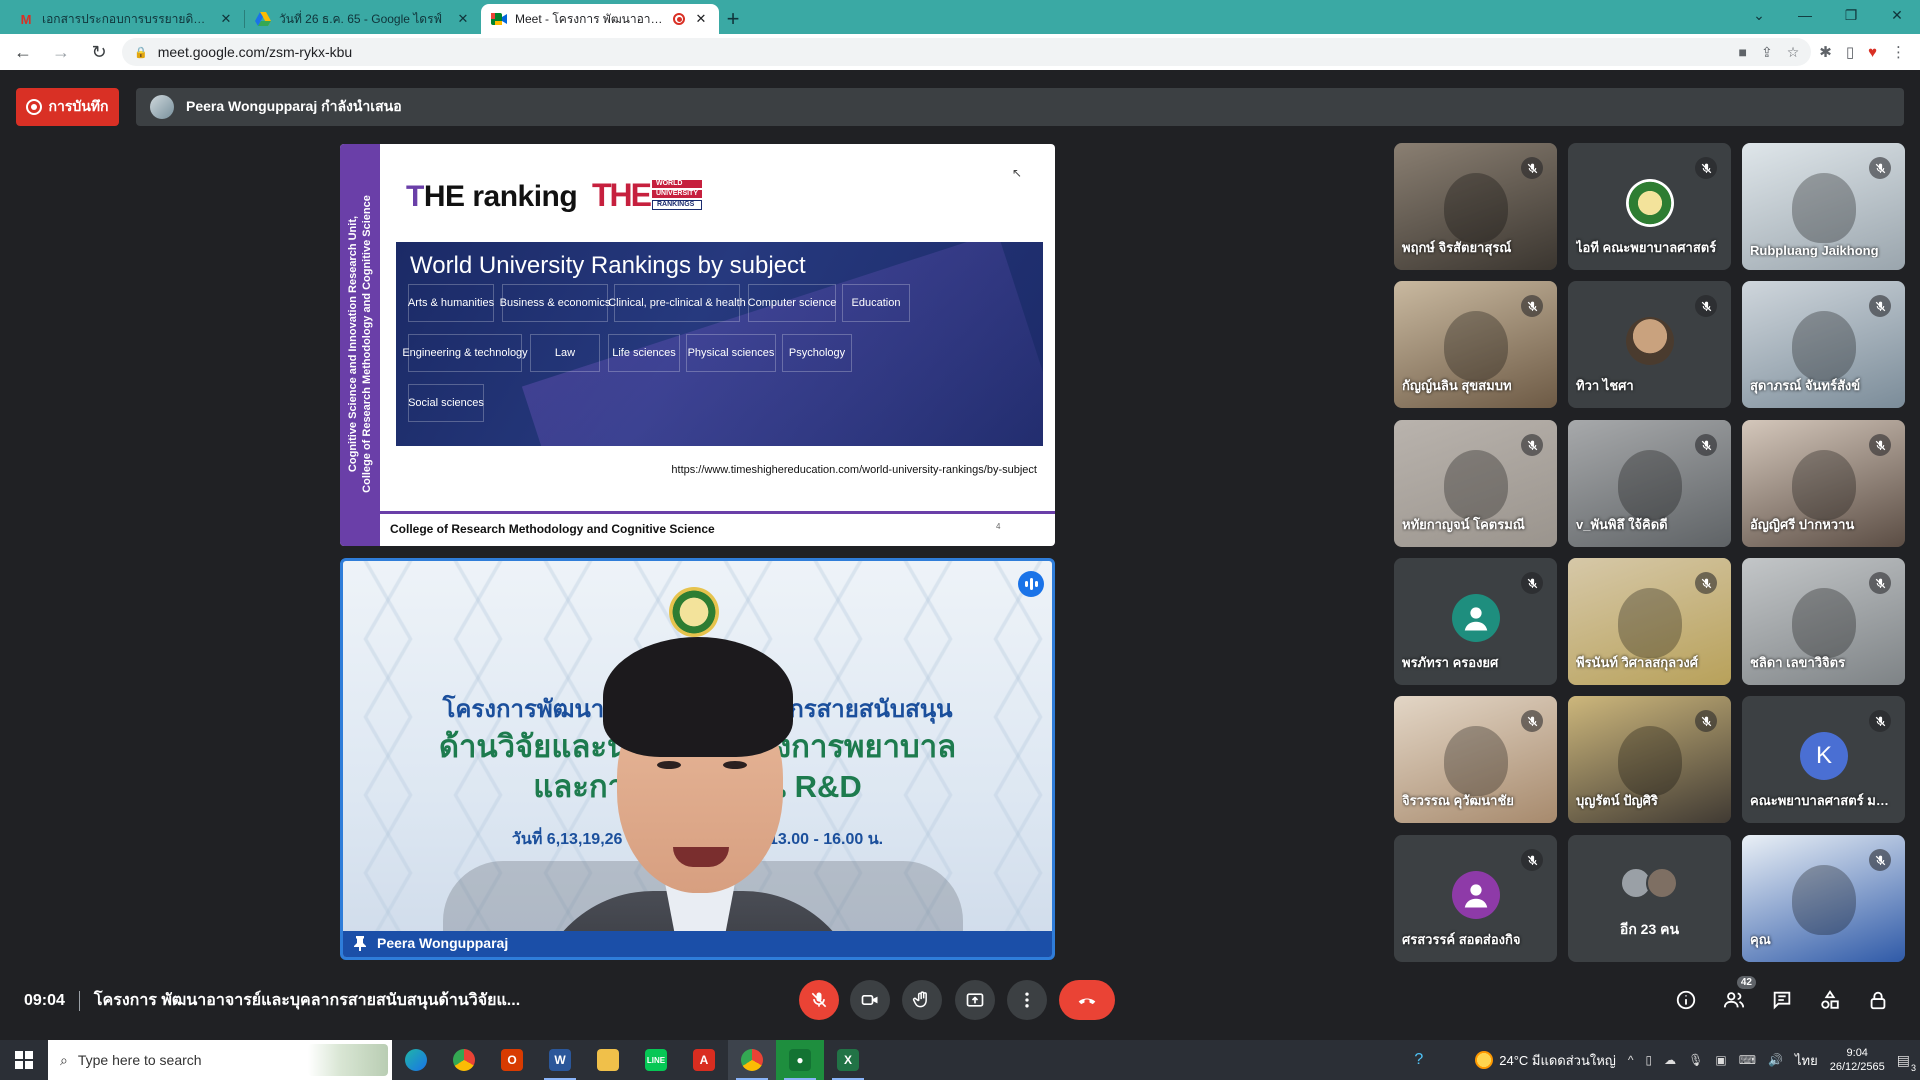 The height and width of the screenshot is (1080, 1920). I want to click on activities-button, so click(1830, 1000).